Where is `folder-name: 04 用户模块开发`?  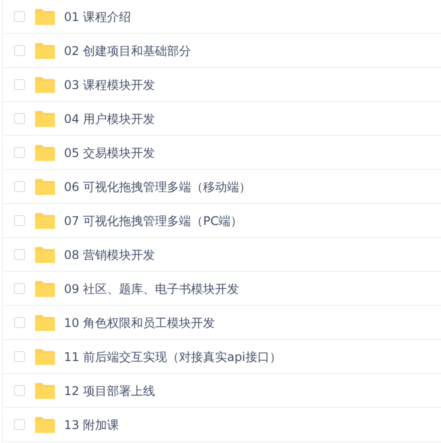 folder-name: 04 用户模块开发 is located at coordinates (110, 119).